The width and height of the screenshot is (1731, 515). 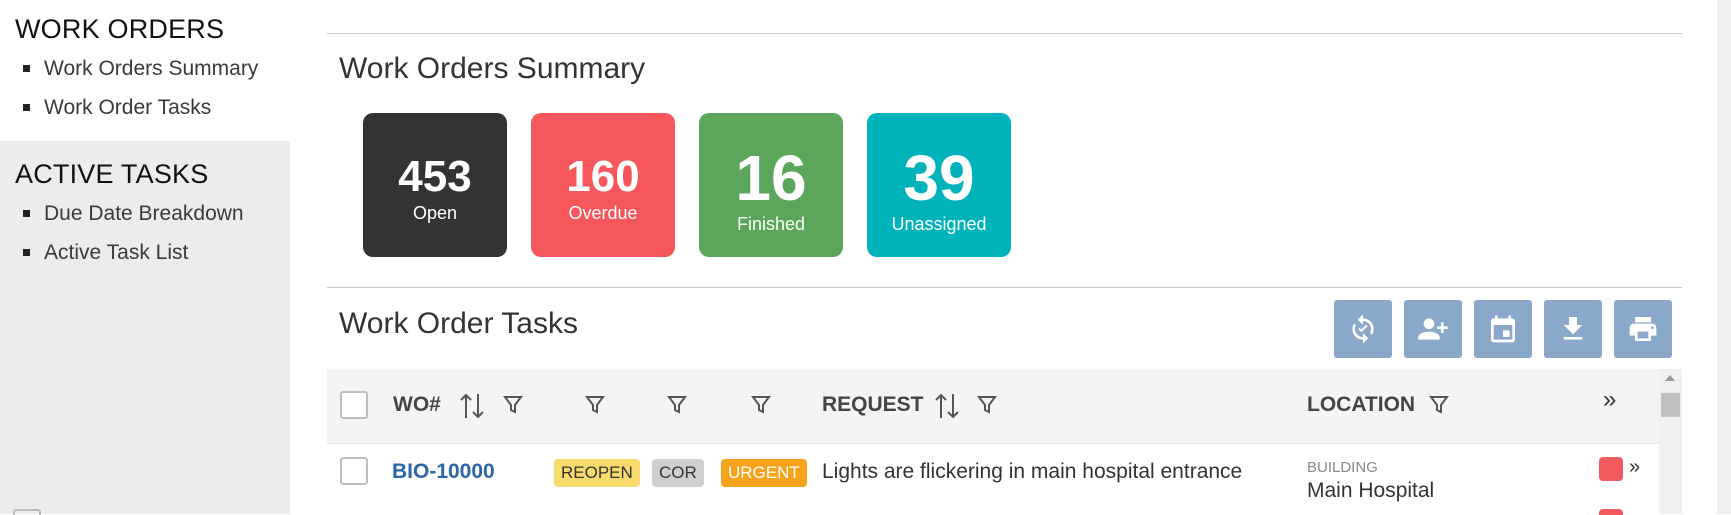 I want to click on column-header-wo: WO#, so click(x=417, y=404).